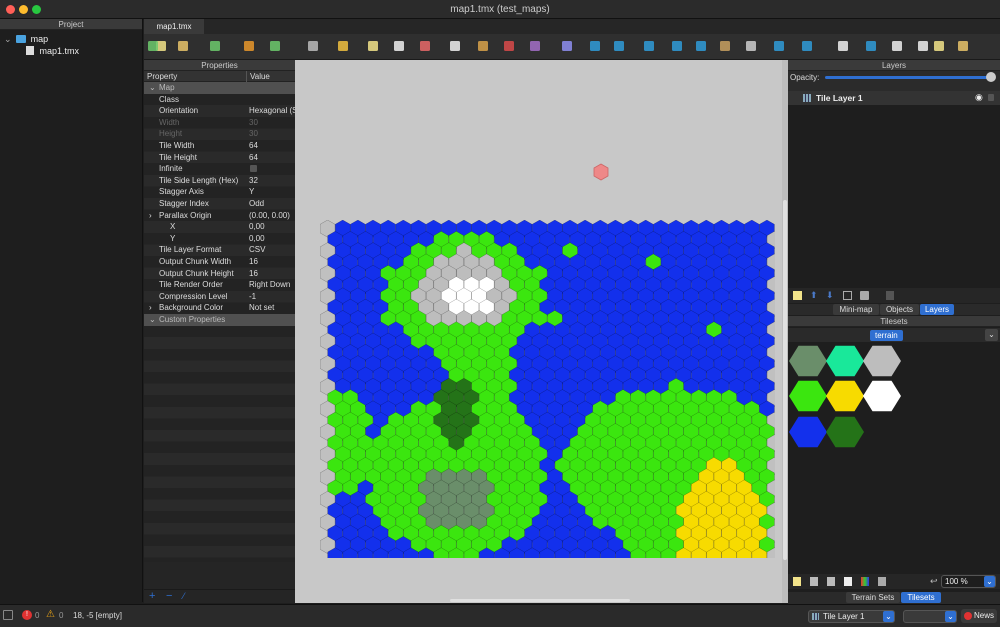  Describe the element at coordinates (153, 46) in the screenshot. I see `more-icon` at that location.